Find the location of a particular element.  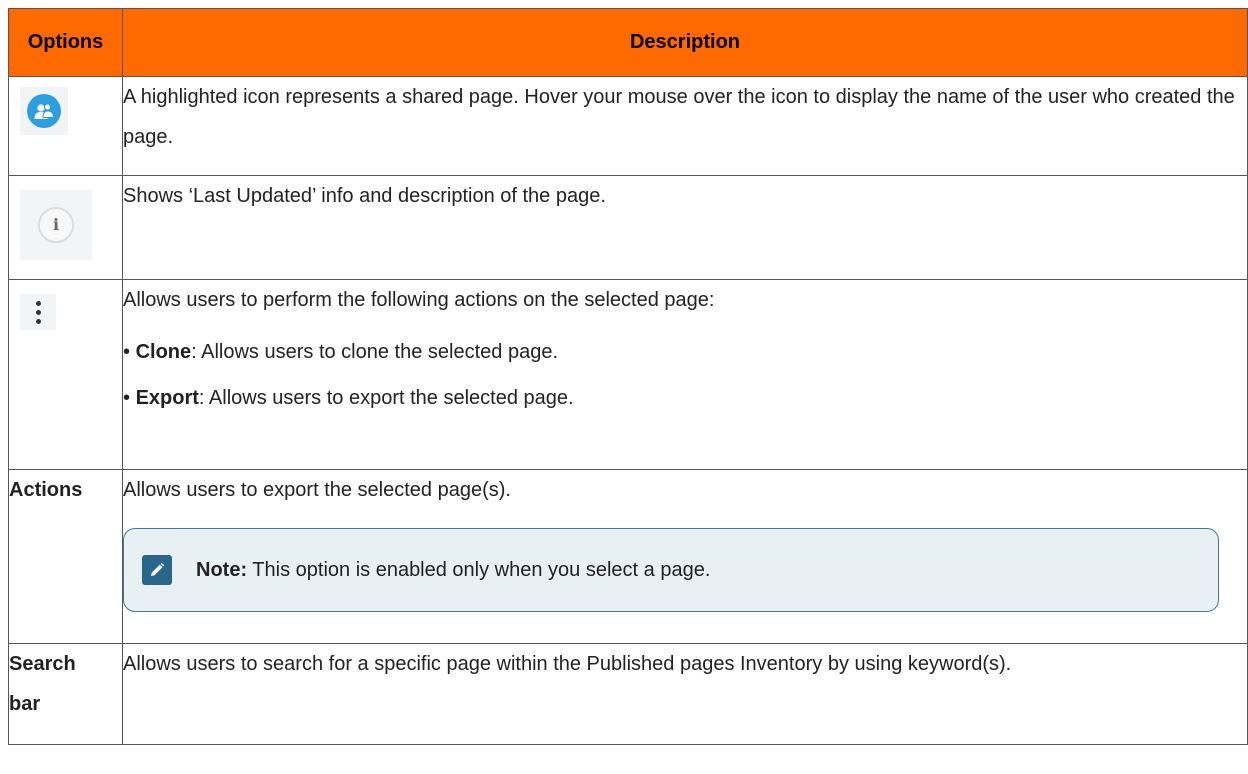

clone-term: Clone is located at coordinates (163, 352).